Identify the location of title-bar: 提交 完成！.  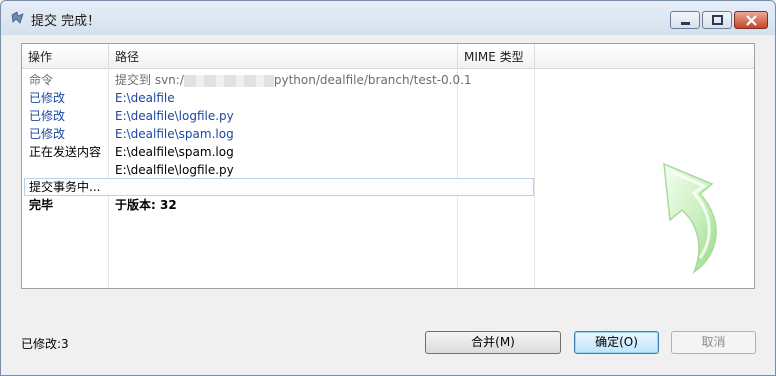
(388, 18).